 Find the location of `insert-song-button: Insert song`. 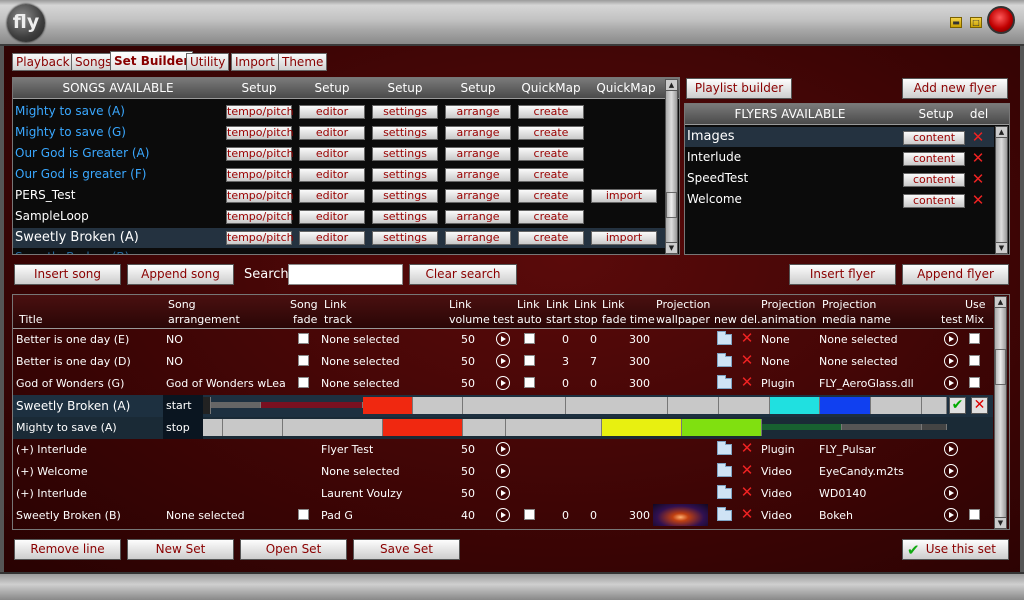

insert-song-button: Insert song is located at coordinates (67, 274).